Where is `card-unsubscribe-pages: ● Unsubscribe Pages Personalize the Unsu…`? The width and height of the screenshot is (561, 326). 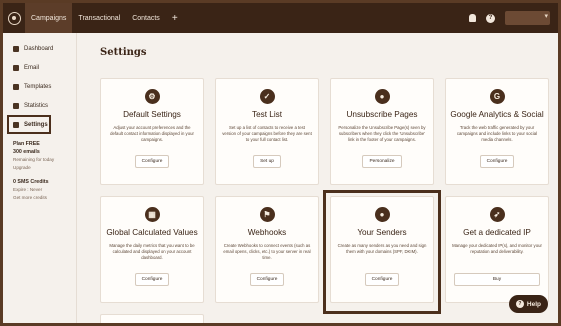
card-unsubscribe-pages: ● Unsubscribe Pages Personalize the Unsu… is located at coordinates (382, 131).